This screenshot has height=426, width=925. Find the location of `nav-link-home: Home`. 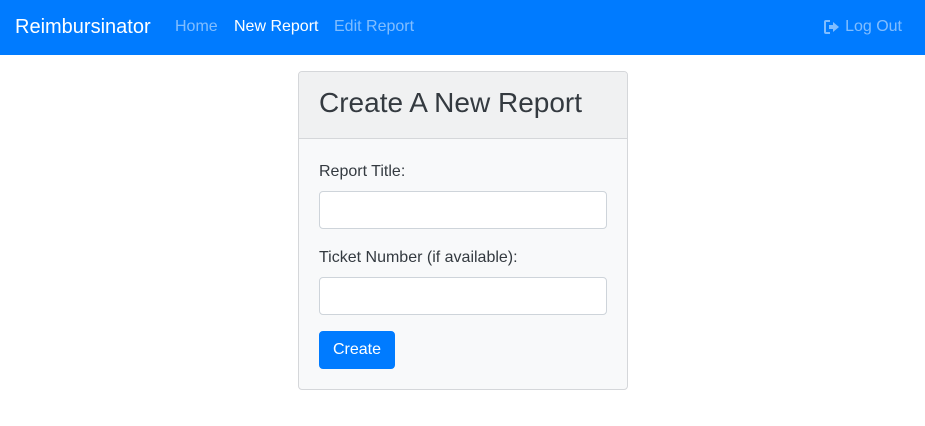

nav-link-home: Home is located at coordinates (196, 27).